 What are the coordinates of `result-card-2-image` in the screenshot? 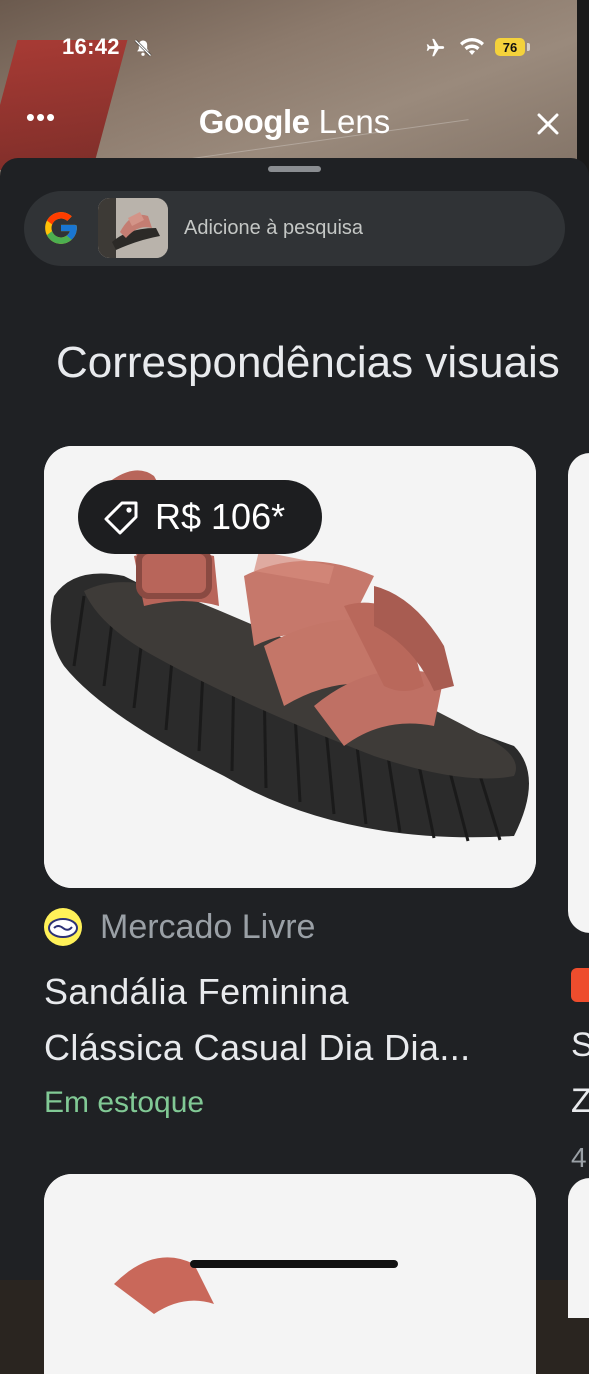 It's located at (290, 1274).